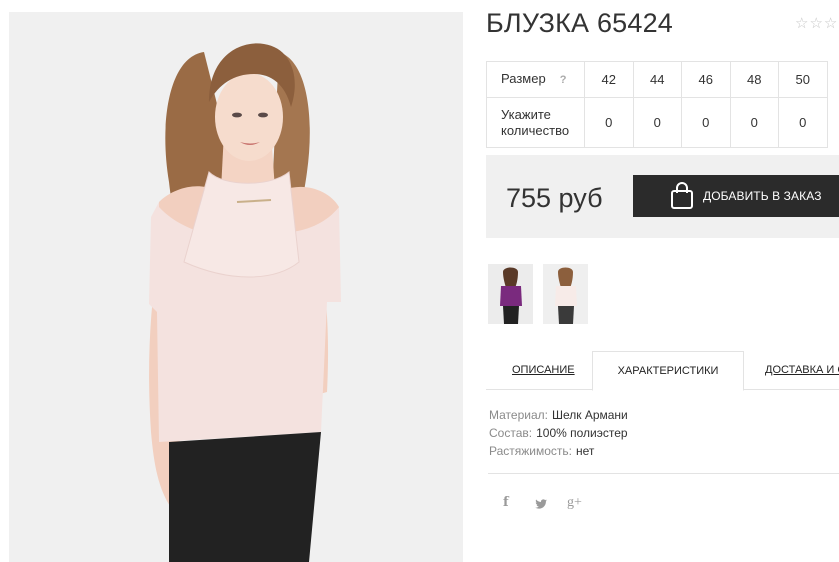 This screenshot has height=562, width=839. What do you see at coordinates (802, 370) in the screenshot?
I see `tab-delivery: ДОСТАВКА И С` at bounding box center [802, 370].